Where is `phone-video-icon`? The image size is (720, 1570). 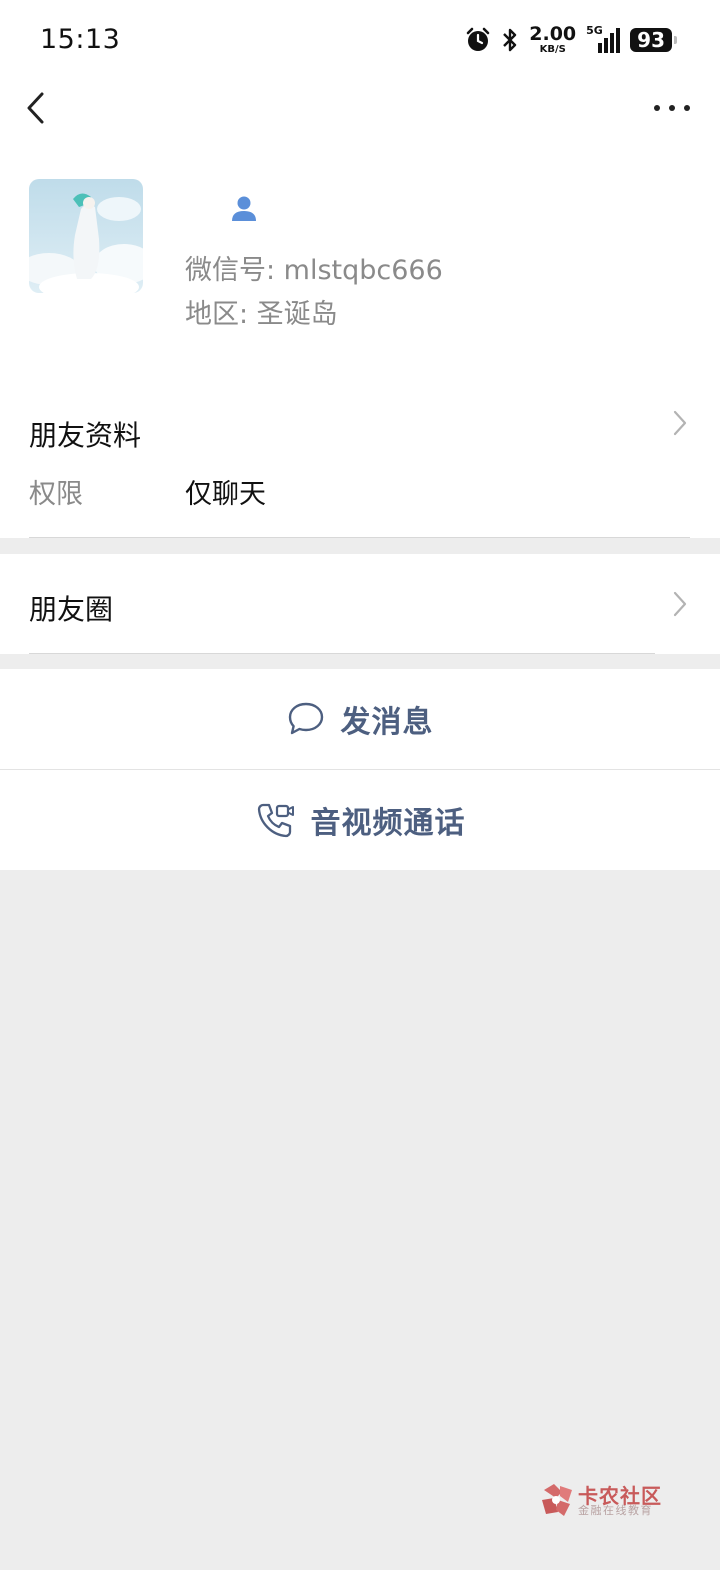 phone-video-icon is located at coordinates (275, 820).